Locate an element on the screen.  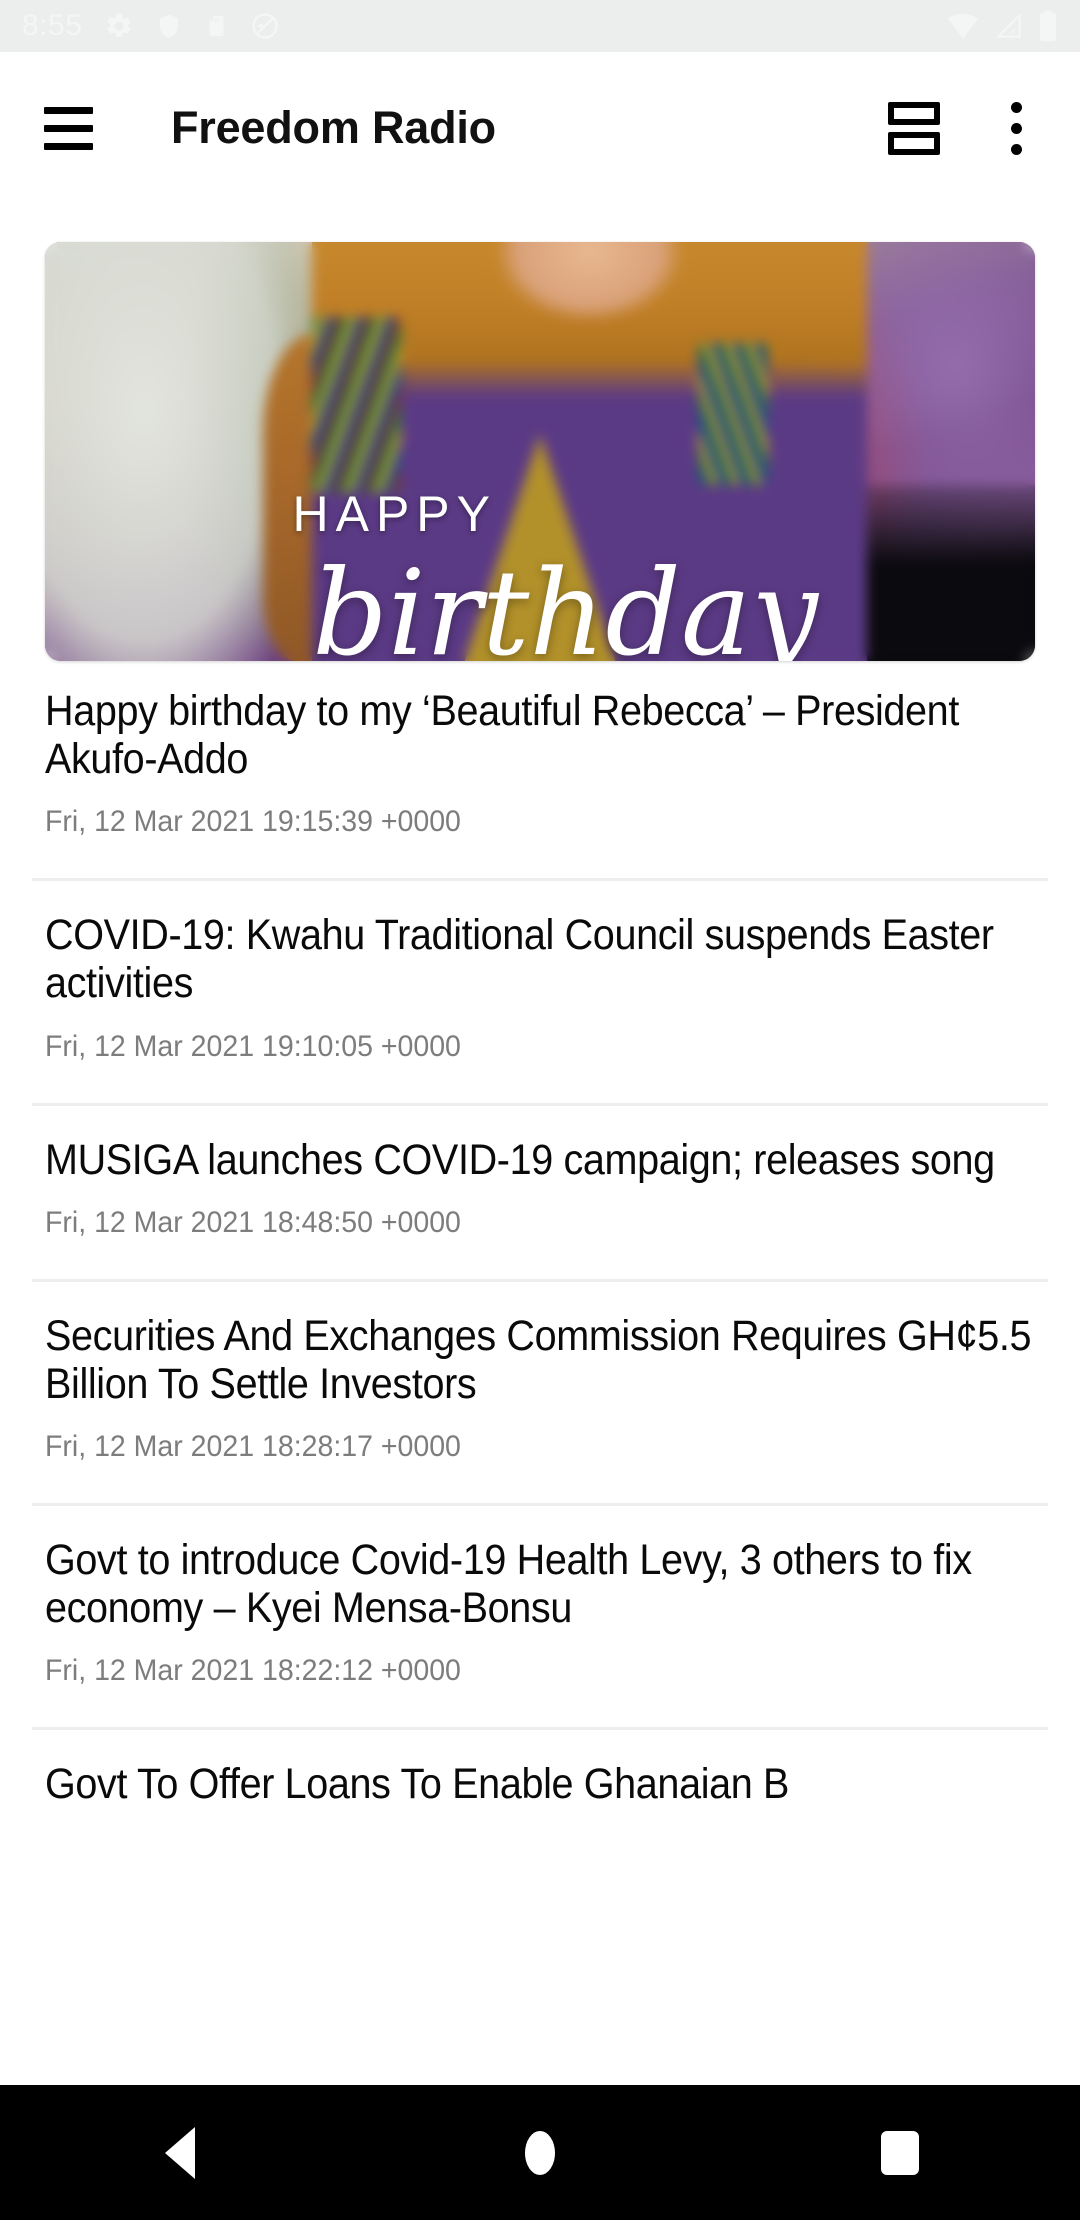
hamburger-menu-icon is located at coordinates (68, 128).